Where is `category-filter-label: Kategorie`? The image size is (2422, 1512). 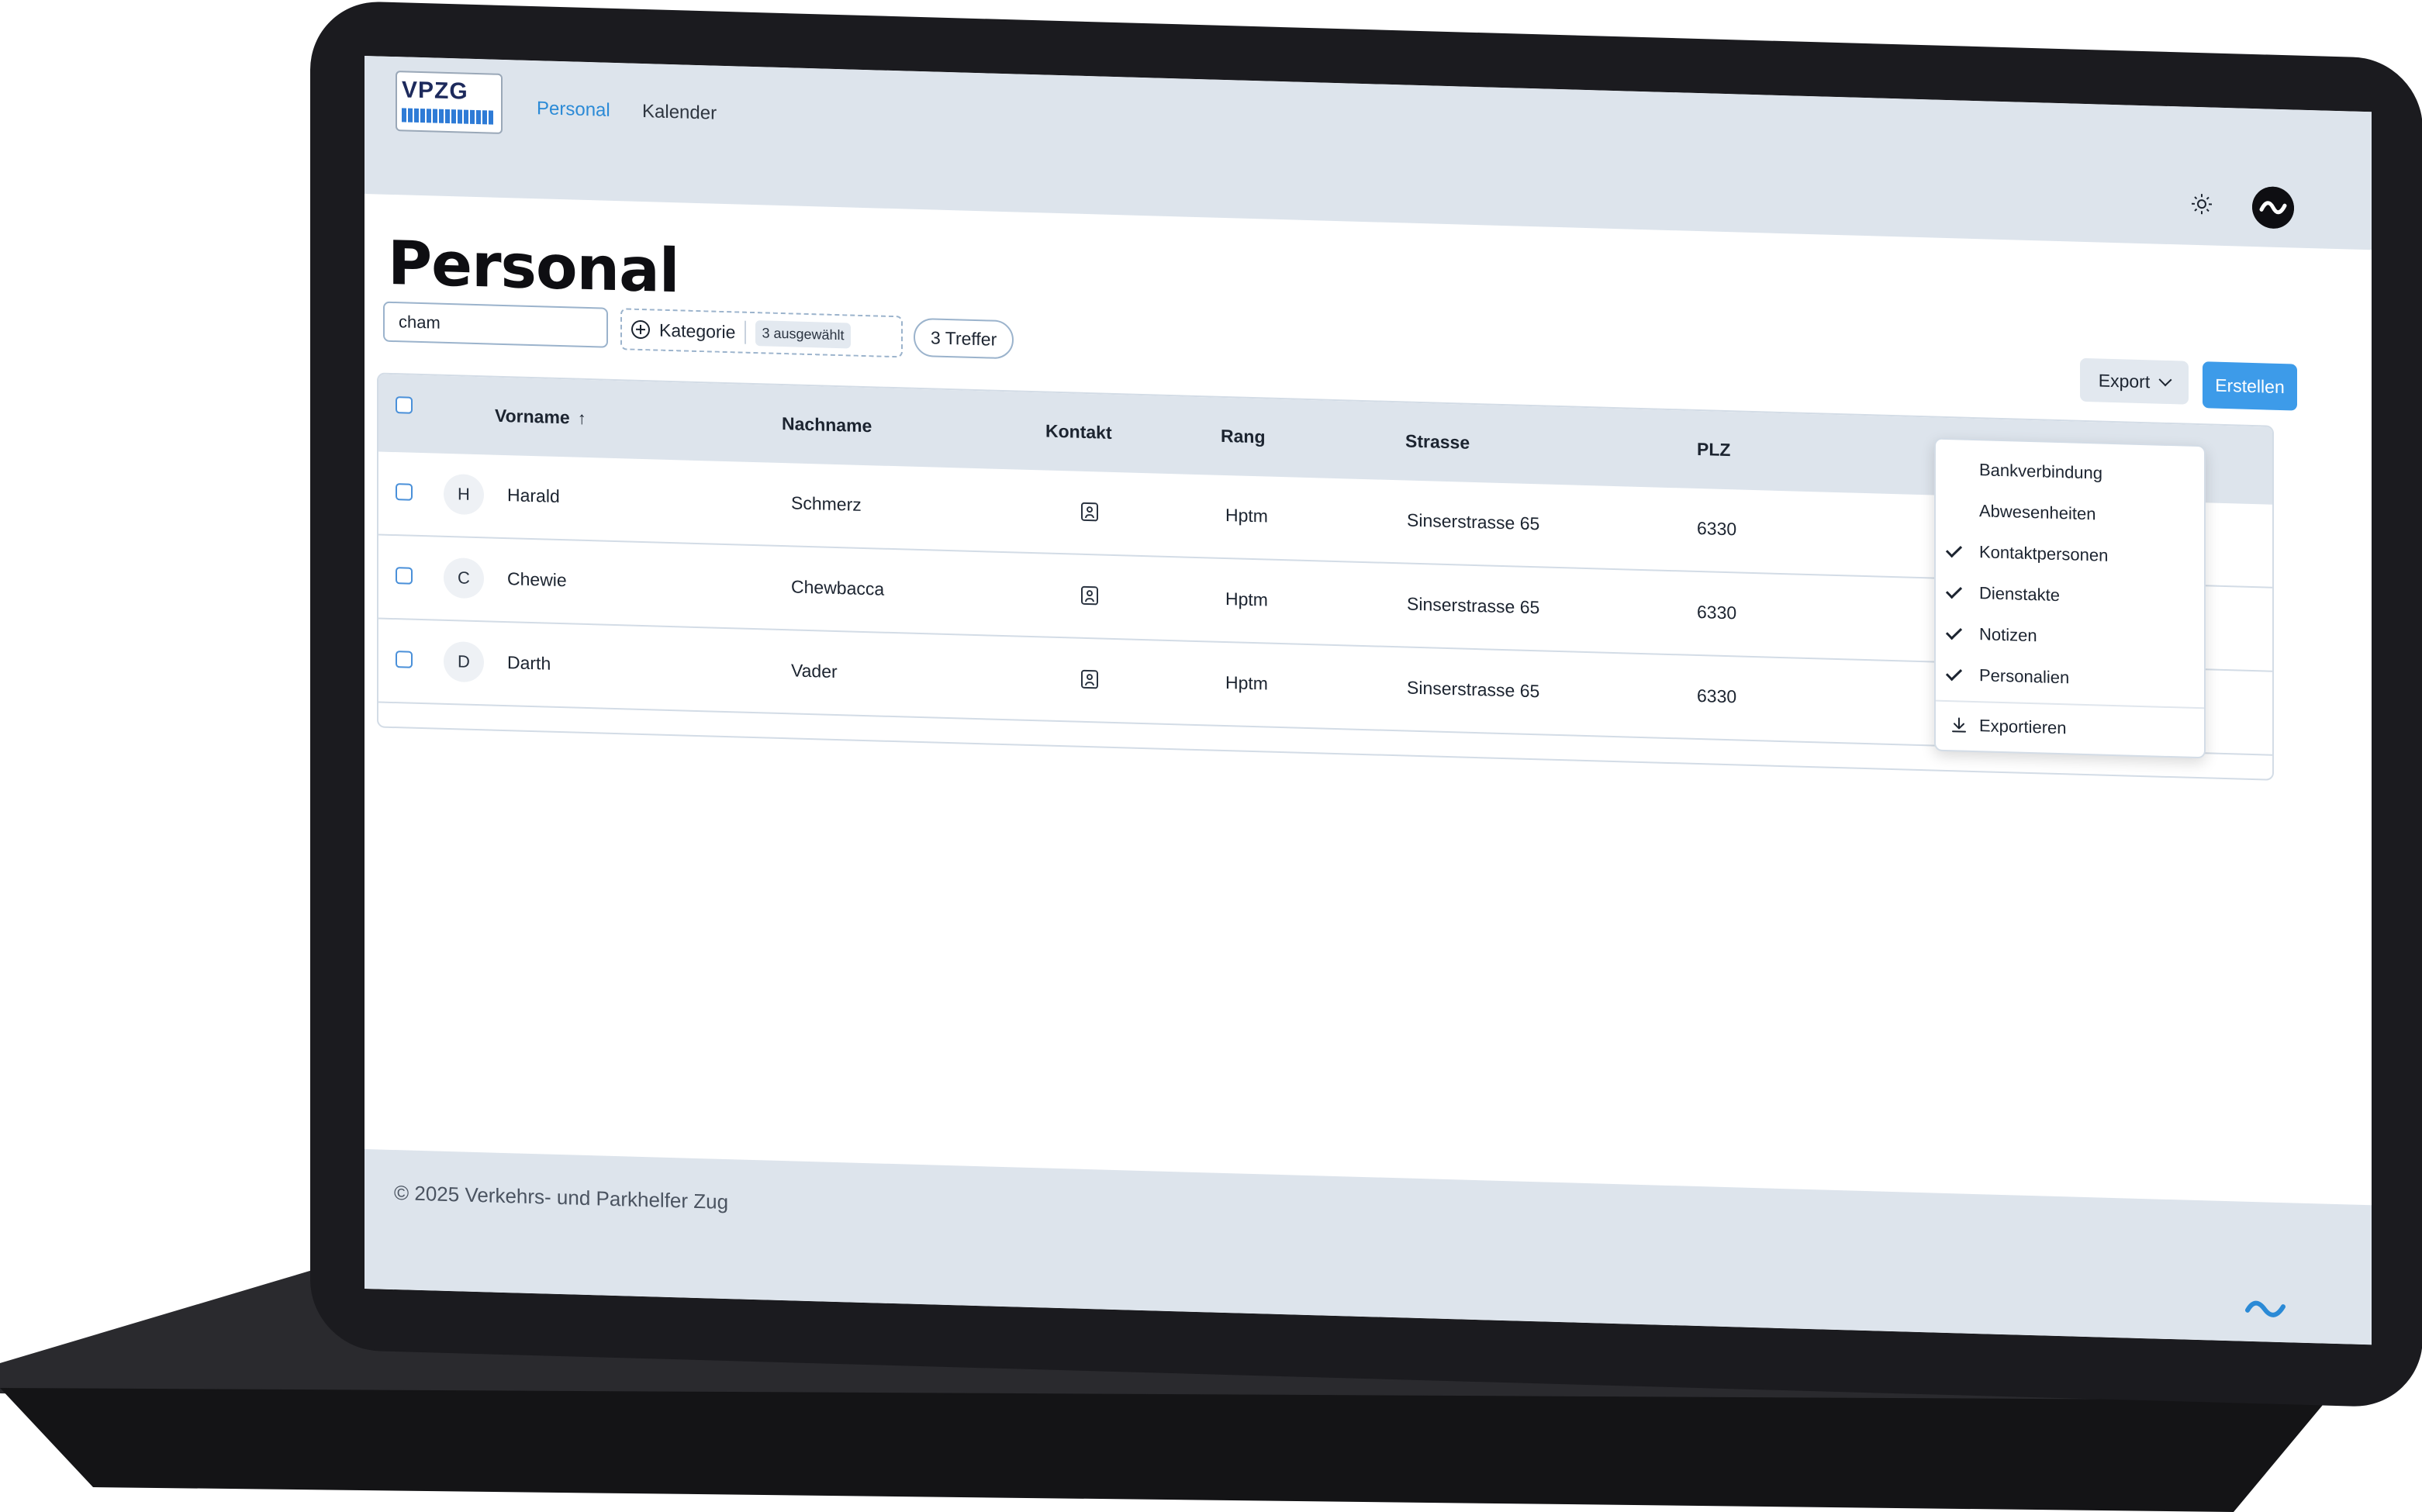 category-filter-label: Kategorie is located at coordinates (697, 331).